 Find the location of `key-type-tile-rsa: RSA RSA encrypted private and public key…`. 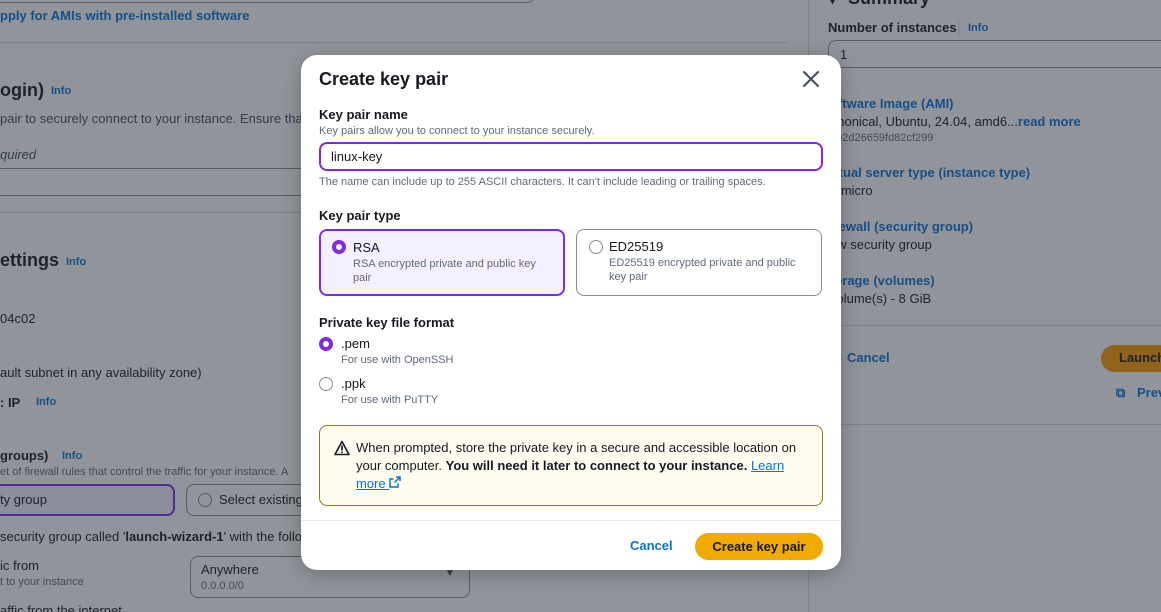

key-type-tile-rsa: RSA RSA encrypted private and public key… is located at coordinates (442, 262).